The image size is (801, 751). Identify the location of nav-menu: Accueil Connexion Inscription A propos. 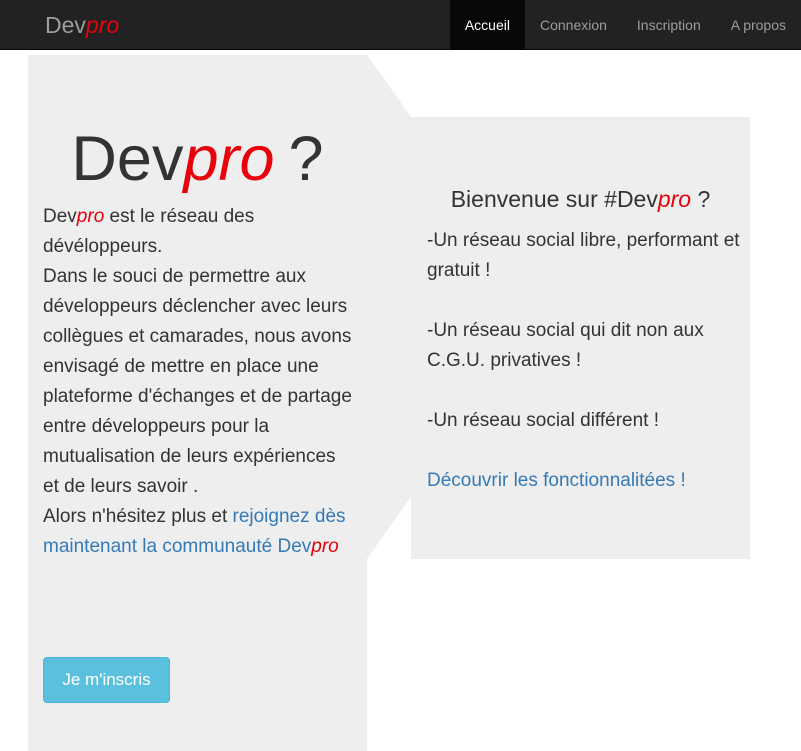
(625, 25).